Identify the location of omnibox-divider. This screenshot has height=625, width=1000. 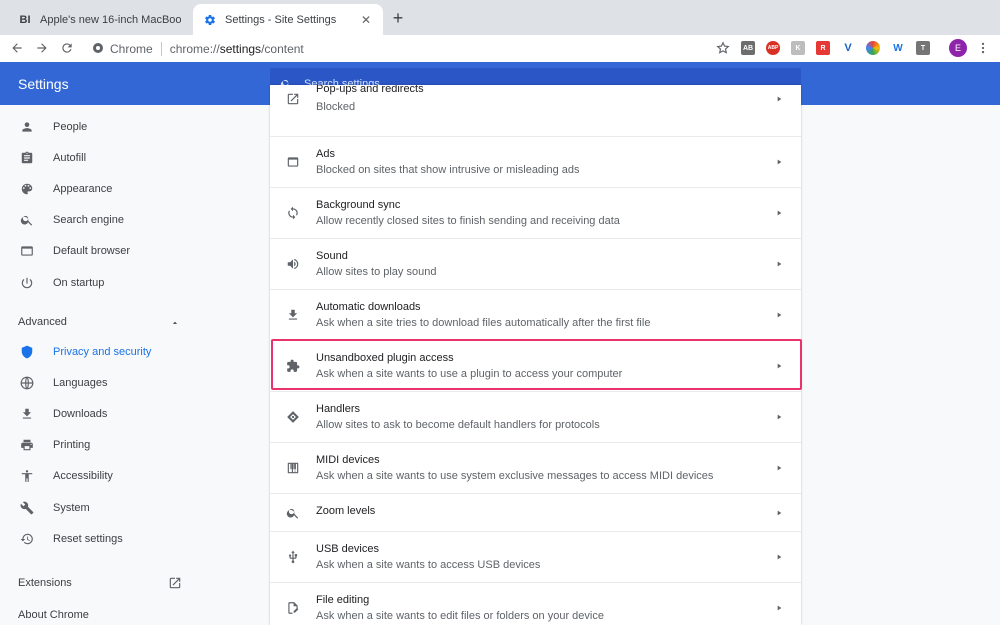
(161, 48).